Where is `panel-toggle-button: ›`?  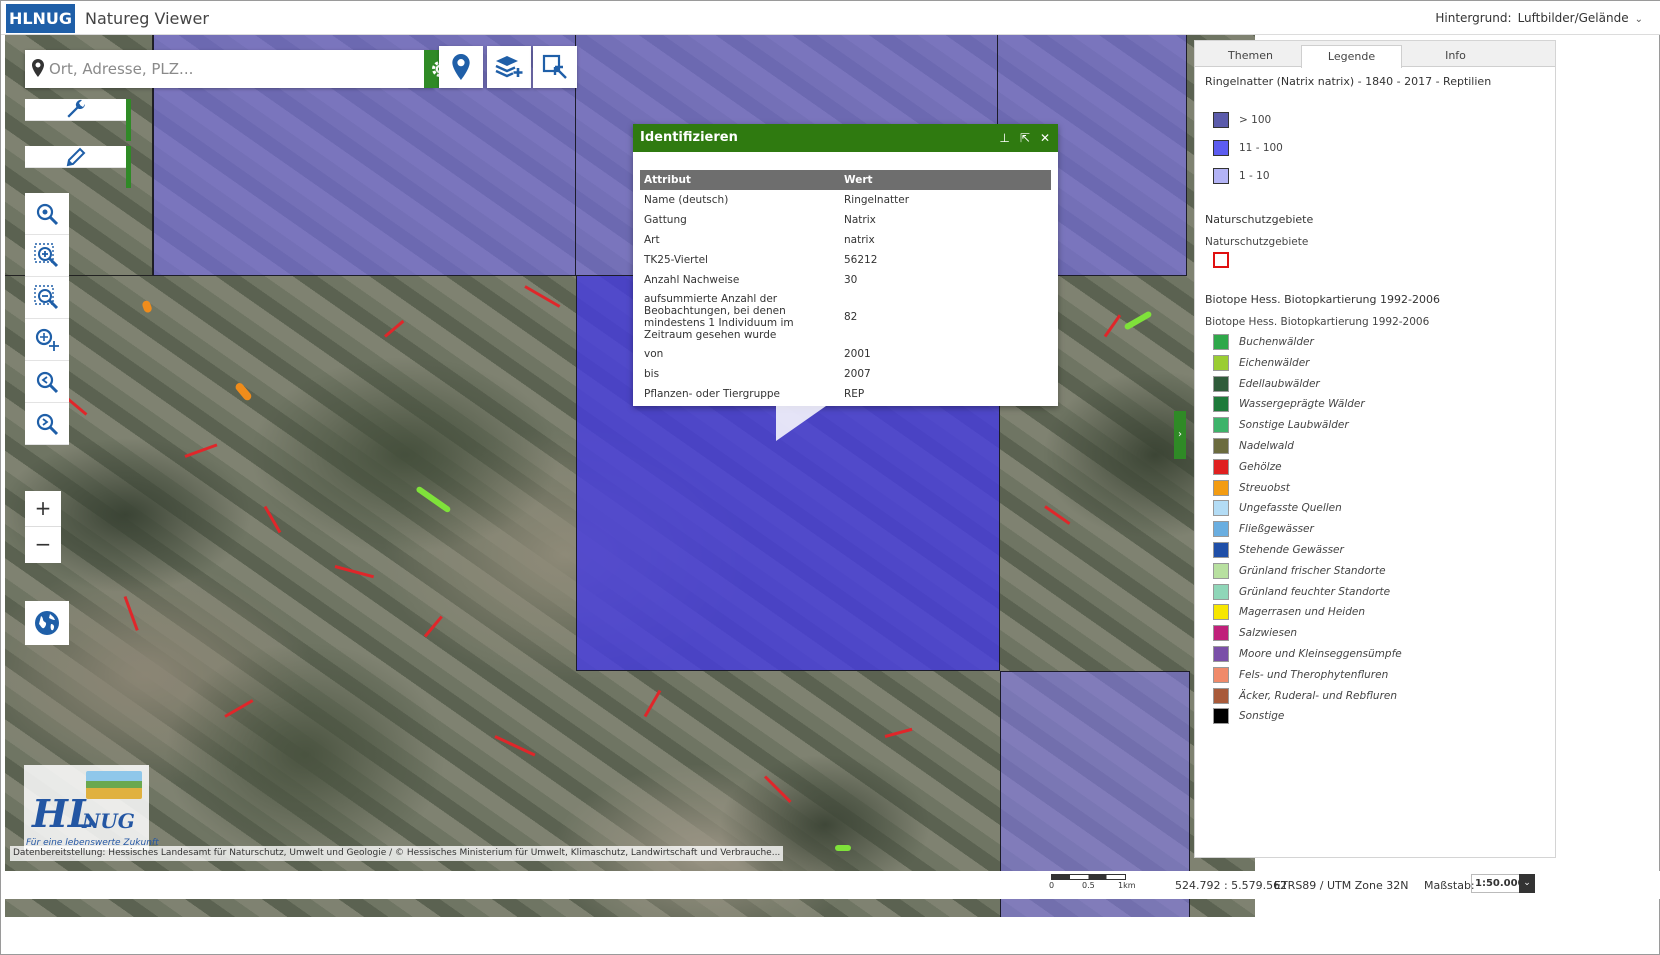 panel-toggle-button: › is located at coordinates (1180, 435).